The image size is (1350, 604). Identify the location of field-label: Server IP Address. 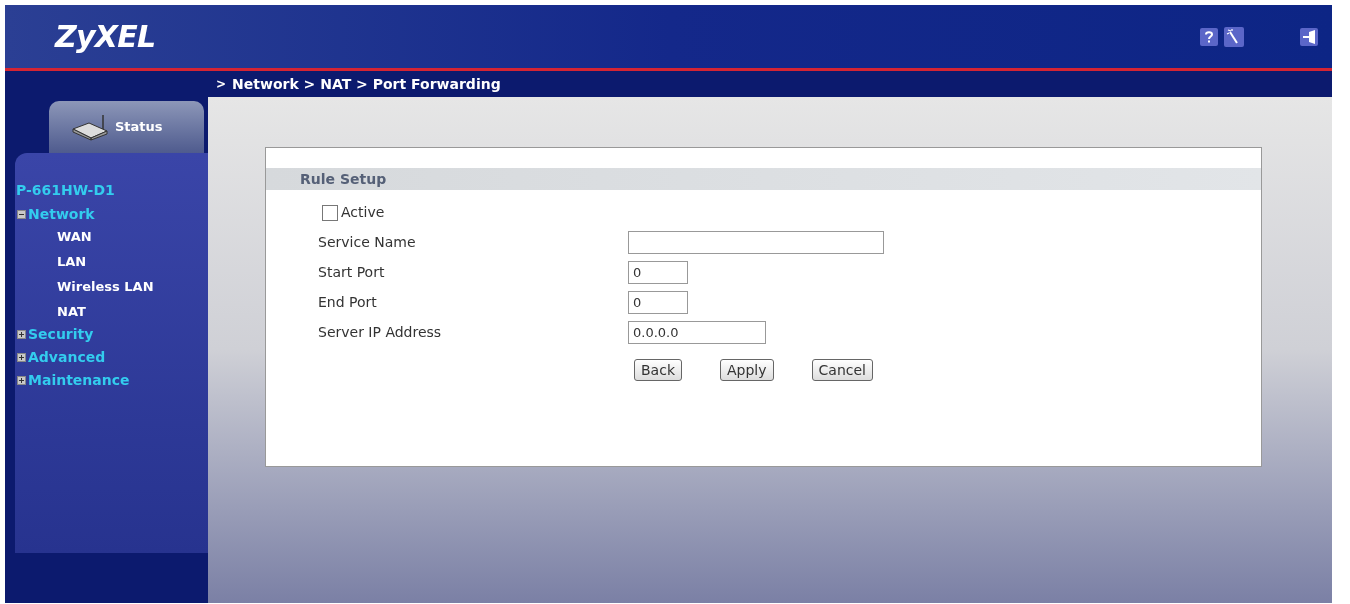
(380, 332).